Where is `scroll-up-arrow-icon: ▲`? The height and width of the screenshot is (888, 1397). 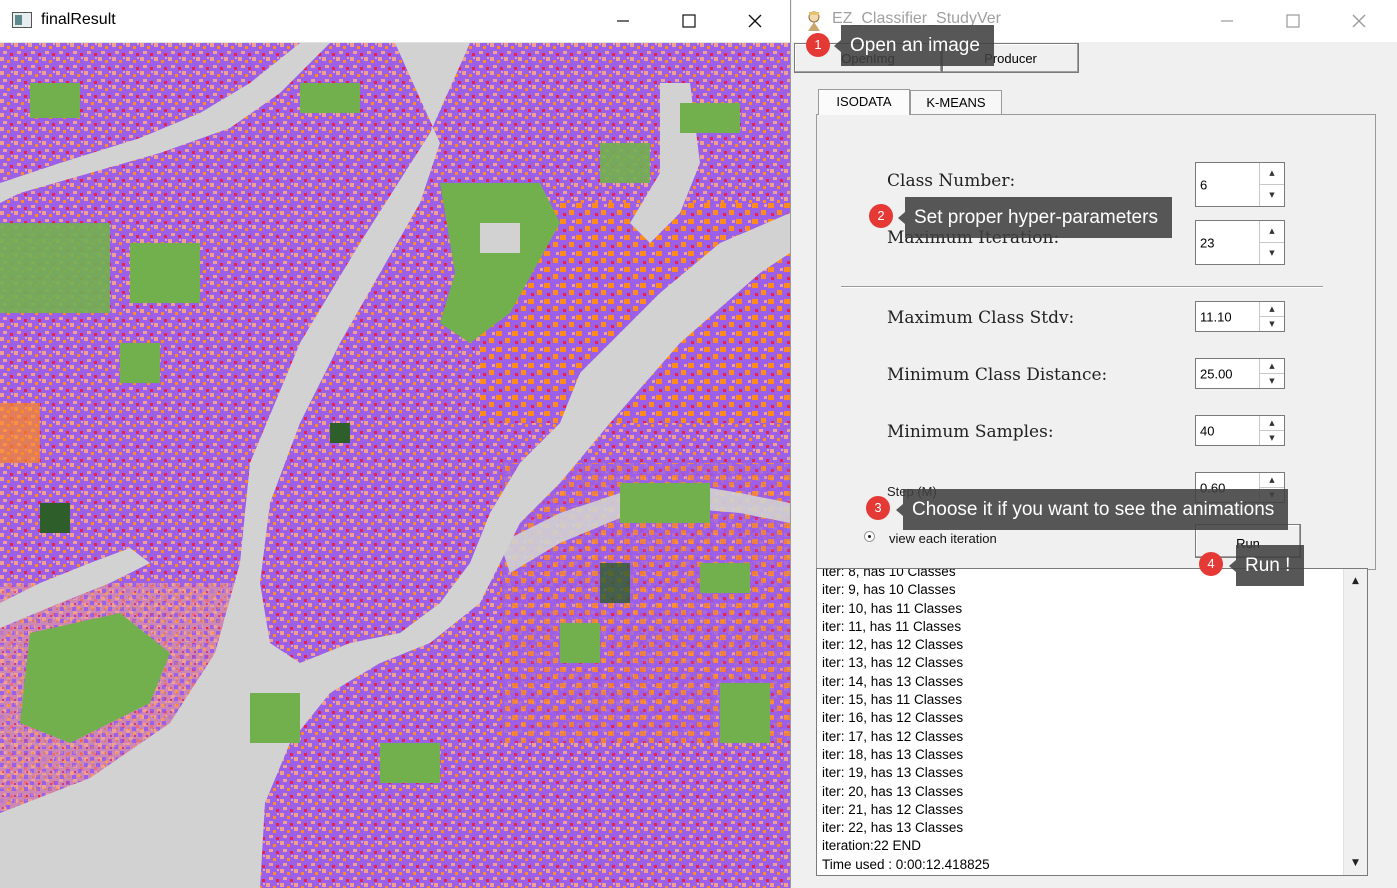 scroll-up-arrow-icon: ▲ is located at coordinates (1355, 581).